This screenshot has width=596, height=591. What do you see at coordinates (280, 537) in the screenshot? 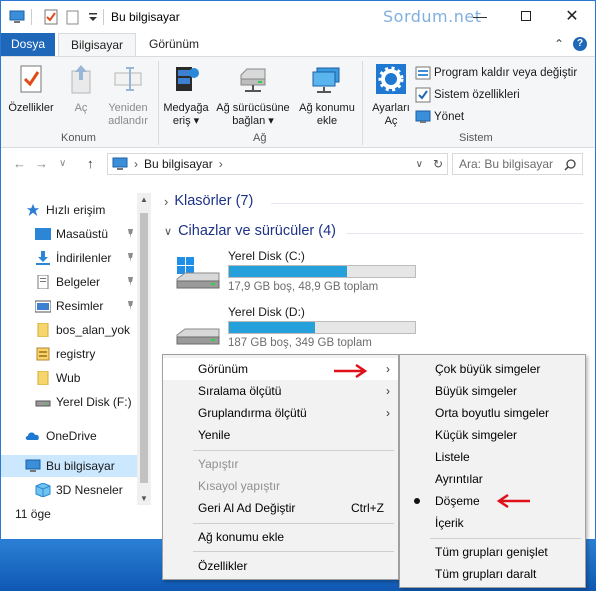
I see `menu-item-add-network-location: Ağ konumu ekle` at bounding box center [280, 537].